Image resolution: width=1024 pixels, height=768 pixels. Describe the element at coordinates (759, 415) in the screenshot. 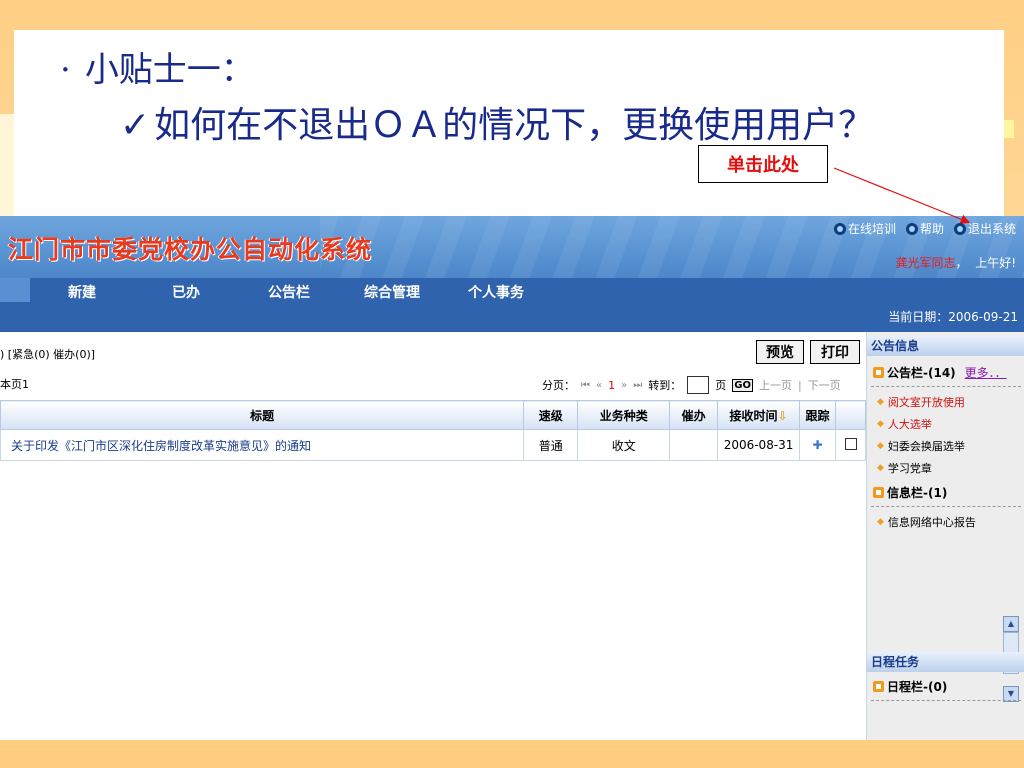

I see `col-time: 接收时间⇩` at that location.